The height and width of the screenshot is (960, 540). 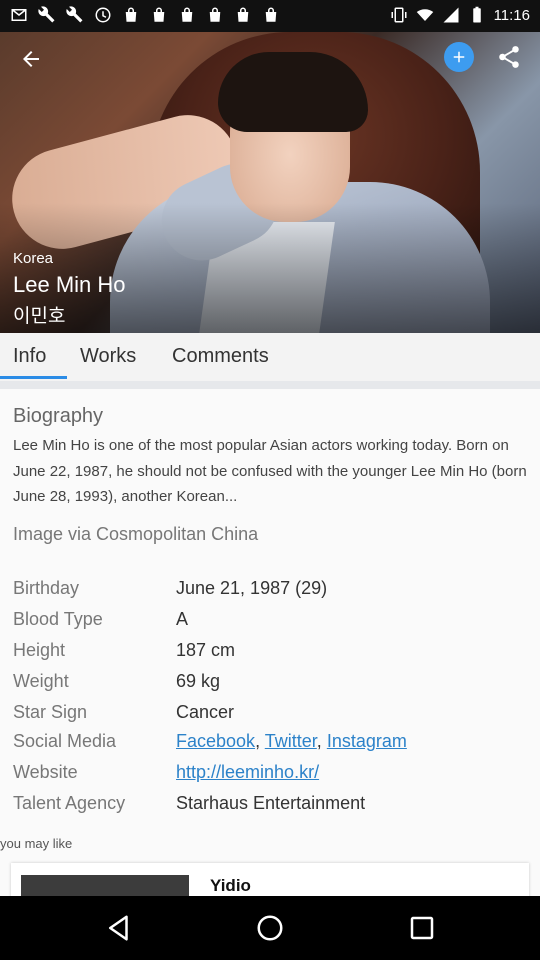 I want to click on battery-icon, so click(x=477, y=15).